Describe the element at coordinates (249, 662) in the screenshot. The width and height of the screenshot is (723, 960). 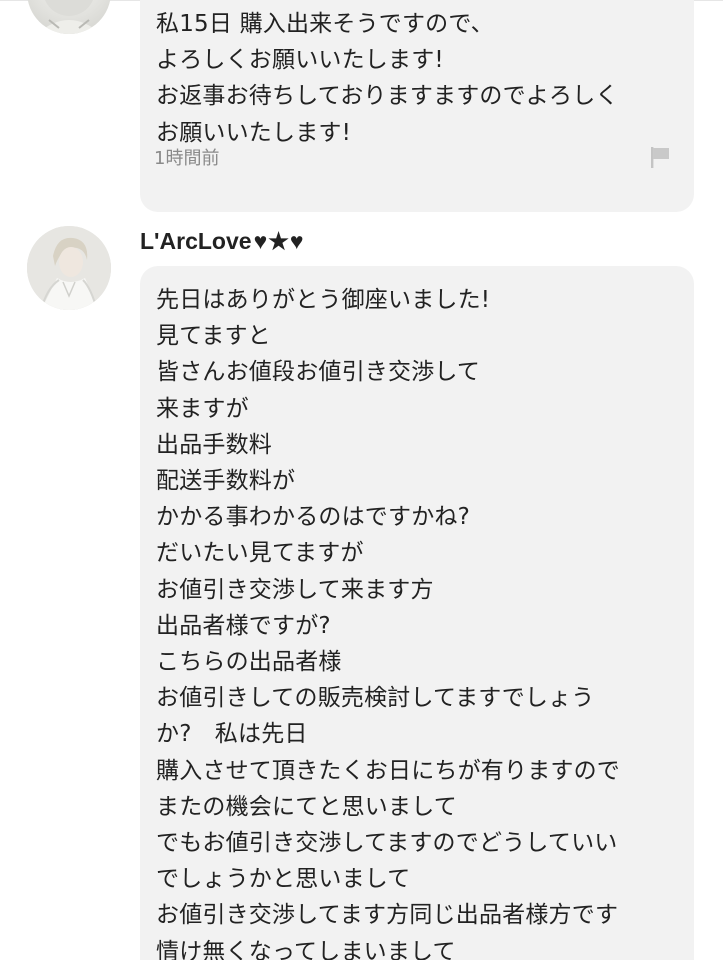
I see `comment-text-line: こちらの出品者様` at that location.